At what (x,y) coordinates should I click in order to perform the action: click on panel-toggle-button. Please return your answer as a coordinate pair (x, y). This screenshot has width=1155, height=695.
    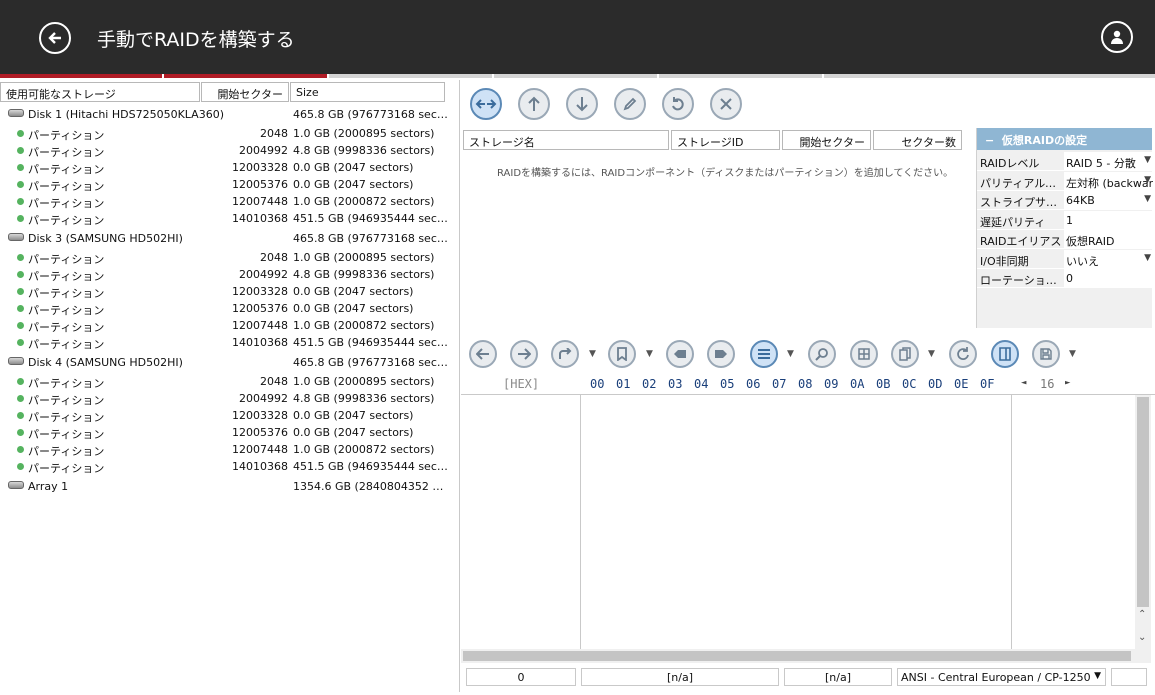
    Looking at the image, I should click on (1005, 354).